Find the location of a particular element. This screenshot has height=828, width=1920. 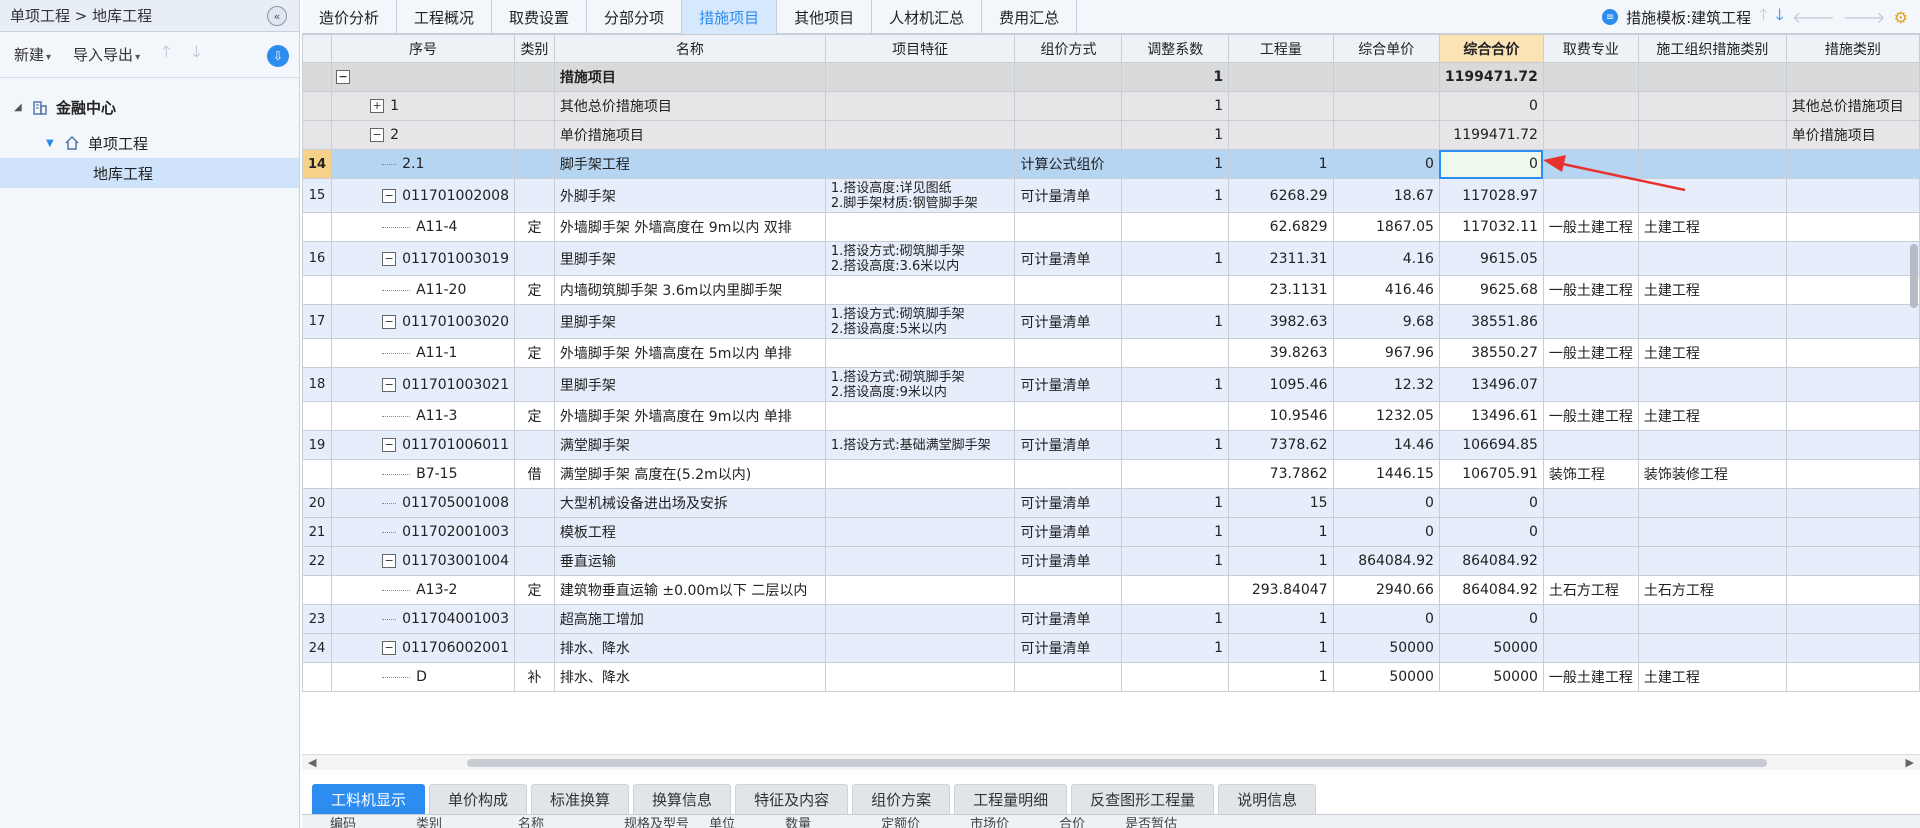

quantity-cell: 62.6829 is located at coordinates (1281, 227).